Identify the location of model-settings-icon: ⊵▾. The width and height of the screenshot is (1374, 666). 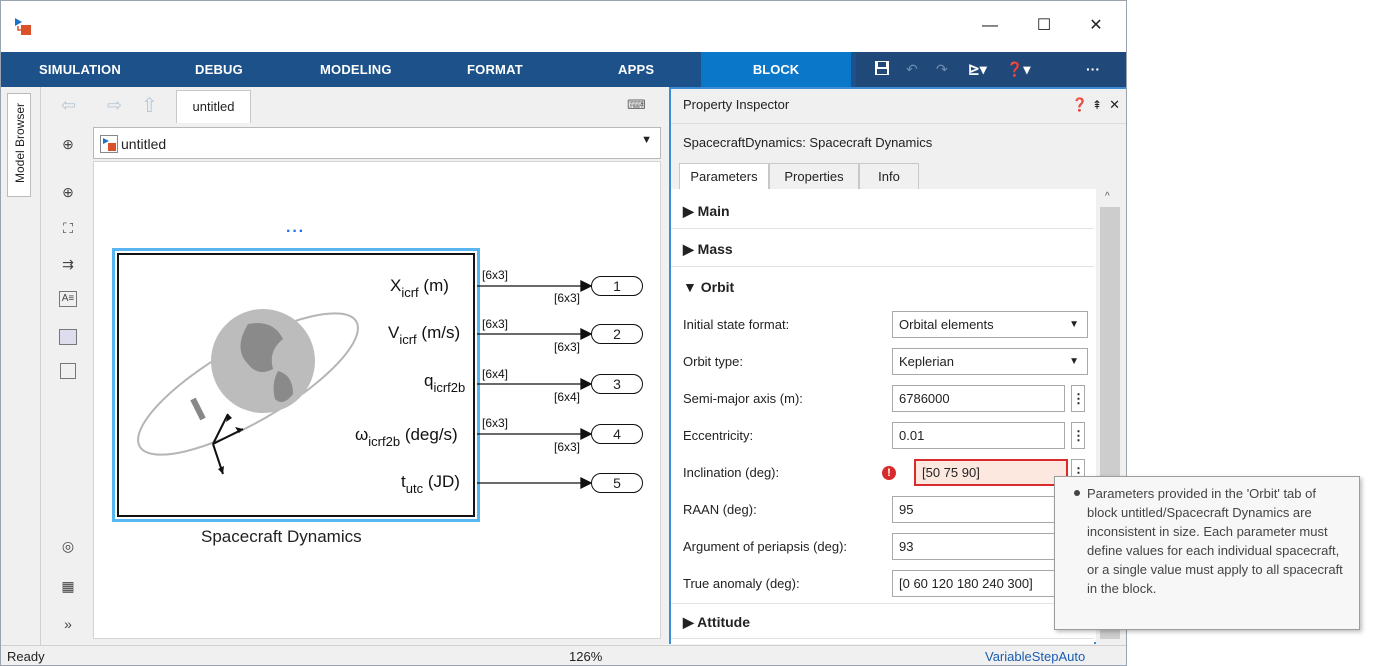
(977, 69).